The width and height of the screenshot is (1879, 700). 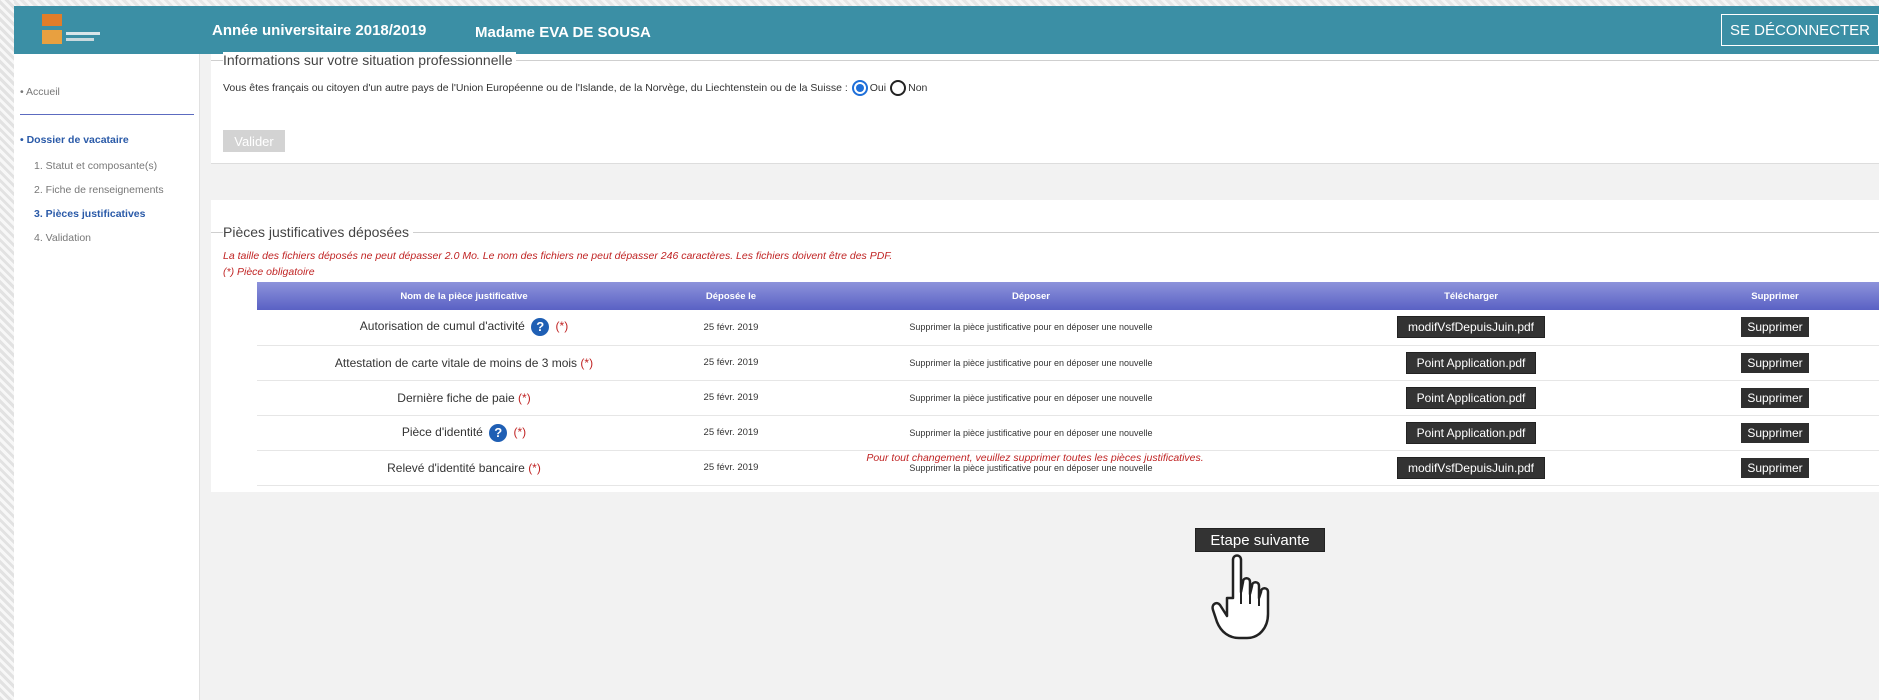 What do you see at coordinates (7, 350) in the screenshot?
I see `window-frame-left` at bounding box center [7, 350].